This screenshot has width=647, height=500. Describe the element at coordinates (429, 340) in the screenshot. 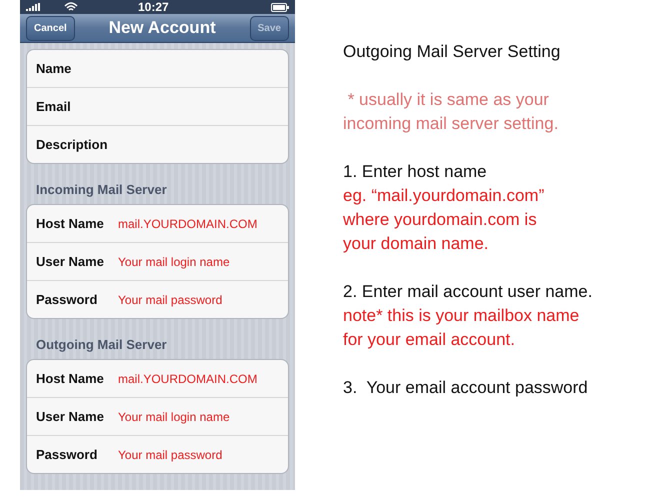

I see `instruction-text: for your email account.` at that location.